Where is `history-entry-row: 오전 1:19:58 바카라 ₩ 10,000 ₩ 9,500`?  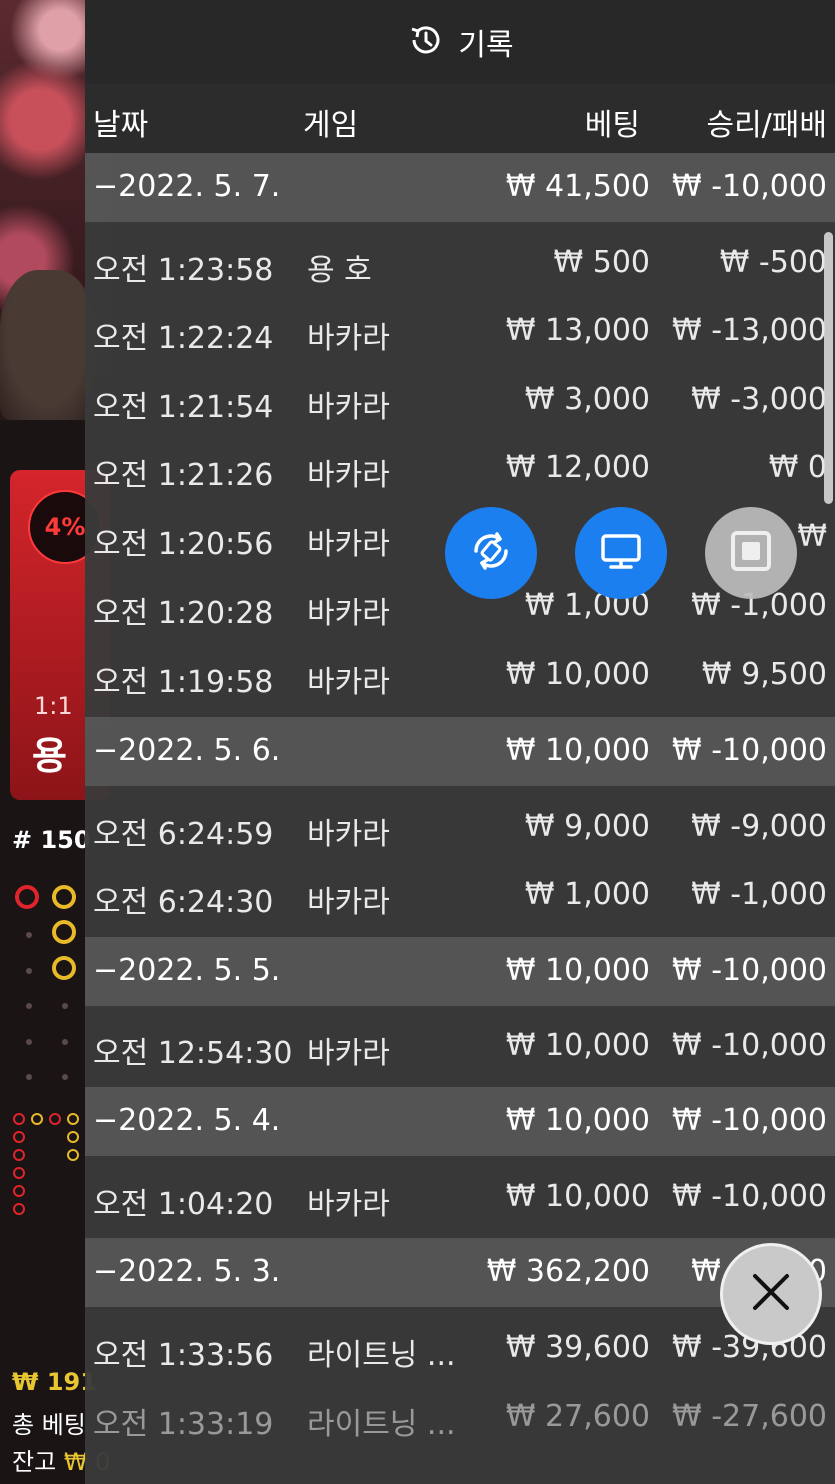 history-entry-row: 오전 1:19:58 바카라 ₩ 10,000 ₩ 9,500 is located at coordinates (460, 675).